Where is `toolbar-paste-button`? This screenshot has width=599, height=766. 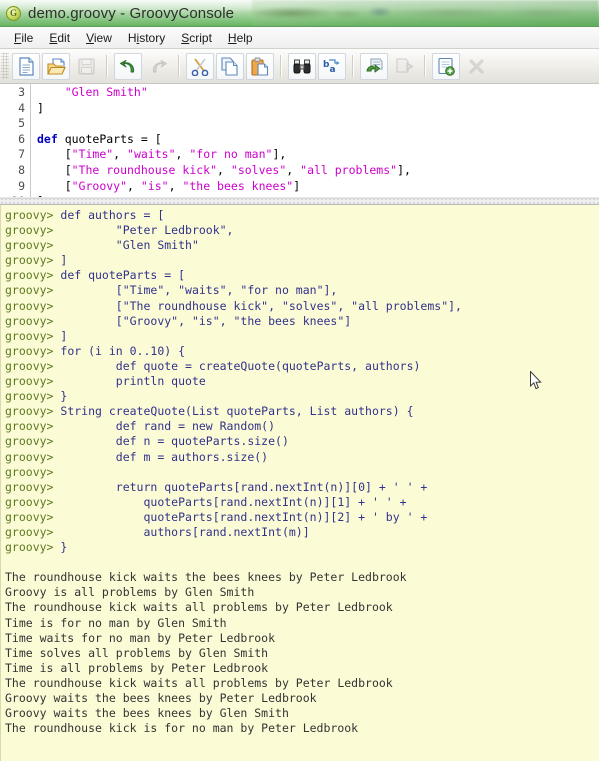 toolbar-paste-button is located at coordinates (260, 66).